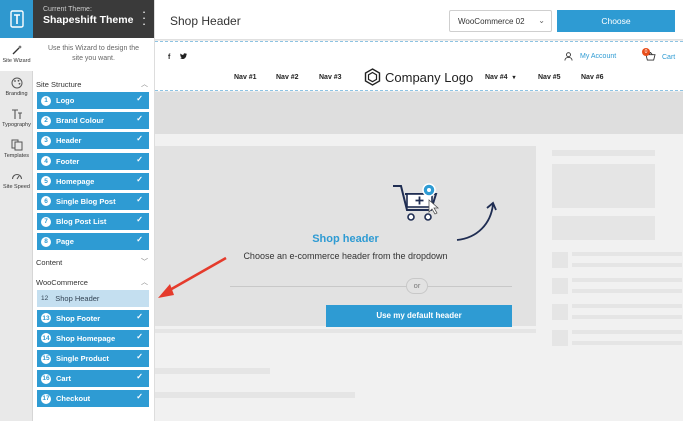  Describe the element at coordinates (16, 94) in the screenshot. I see `rail-label: Branding` at that location.